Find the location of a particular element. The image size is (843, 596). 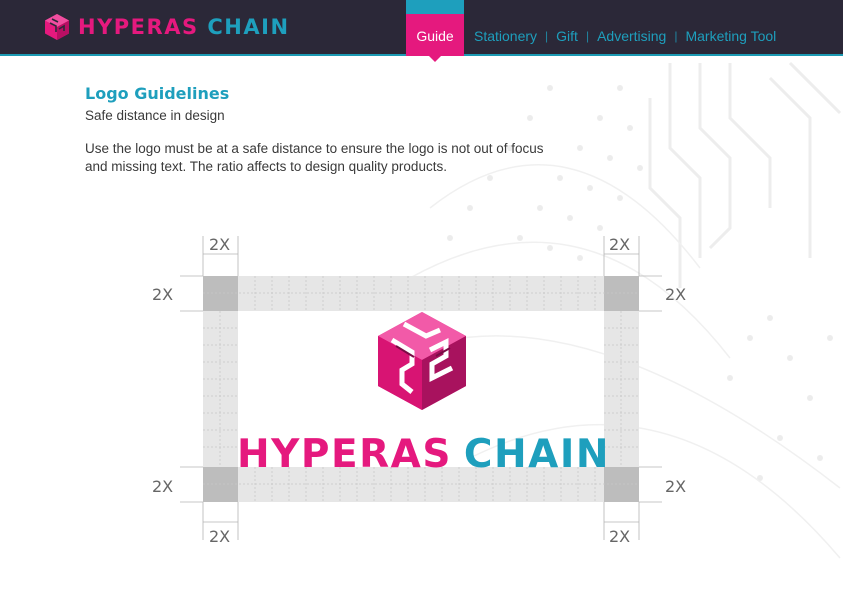

logo-word-chain: CHAIN is located at coordinates (537, 454).